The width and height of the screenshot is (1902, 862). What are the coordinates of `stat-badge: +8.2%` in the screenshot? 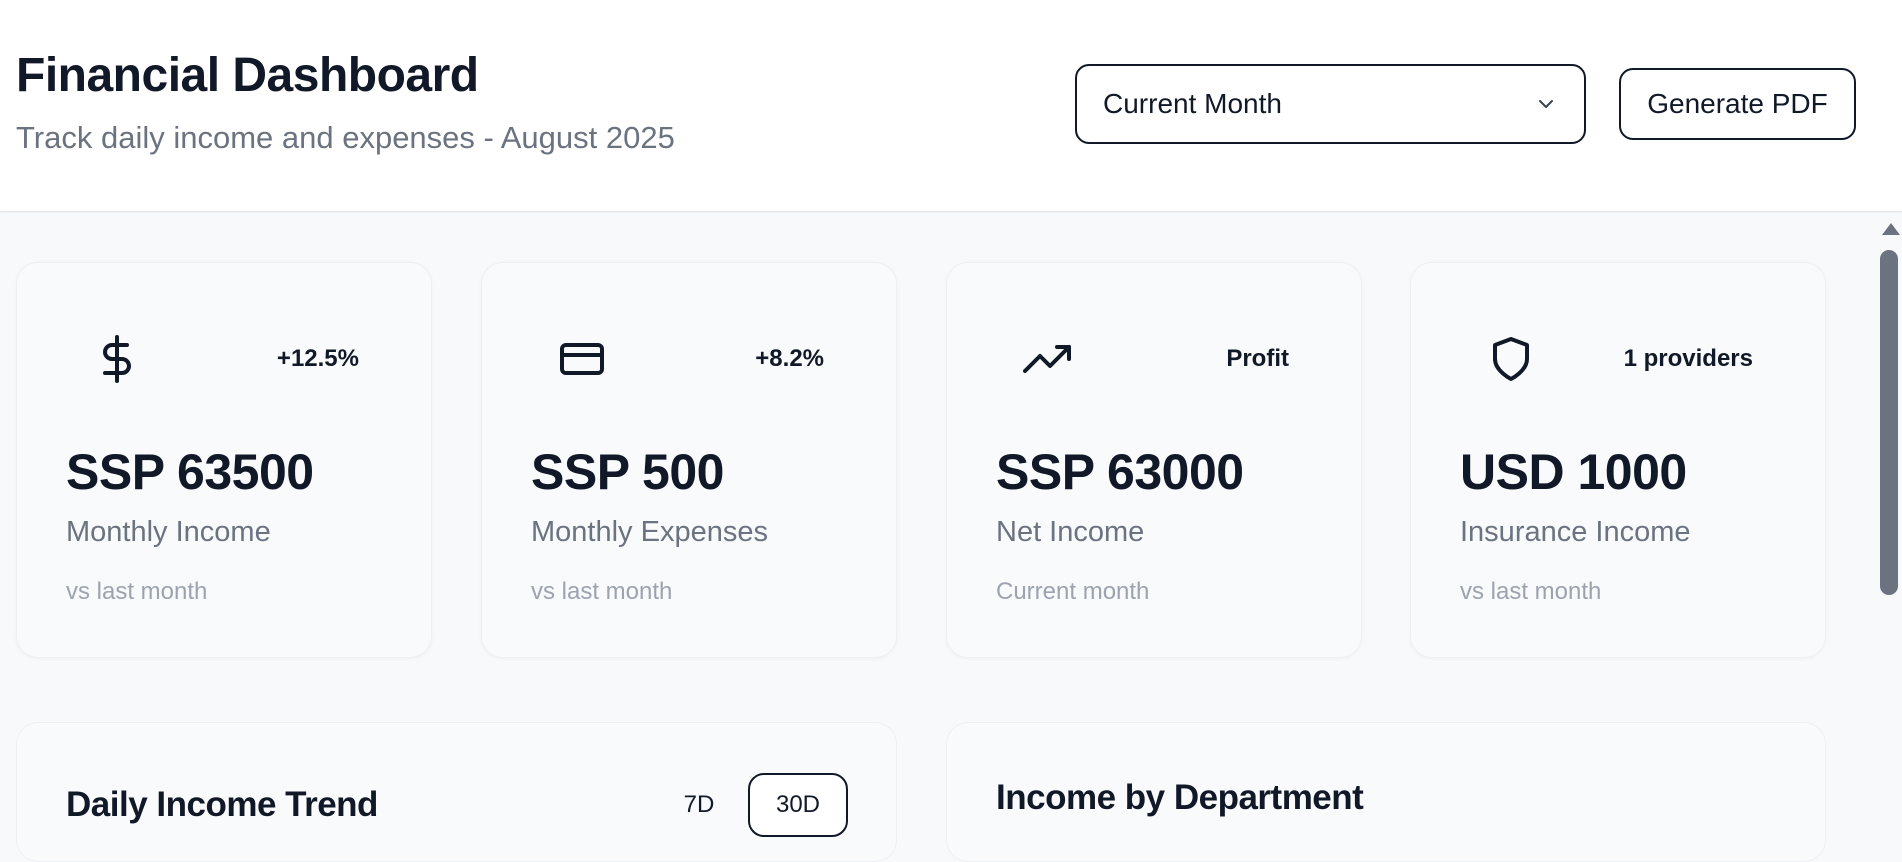 It's located at (789, 358).